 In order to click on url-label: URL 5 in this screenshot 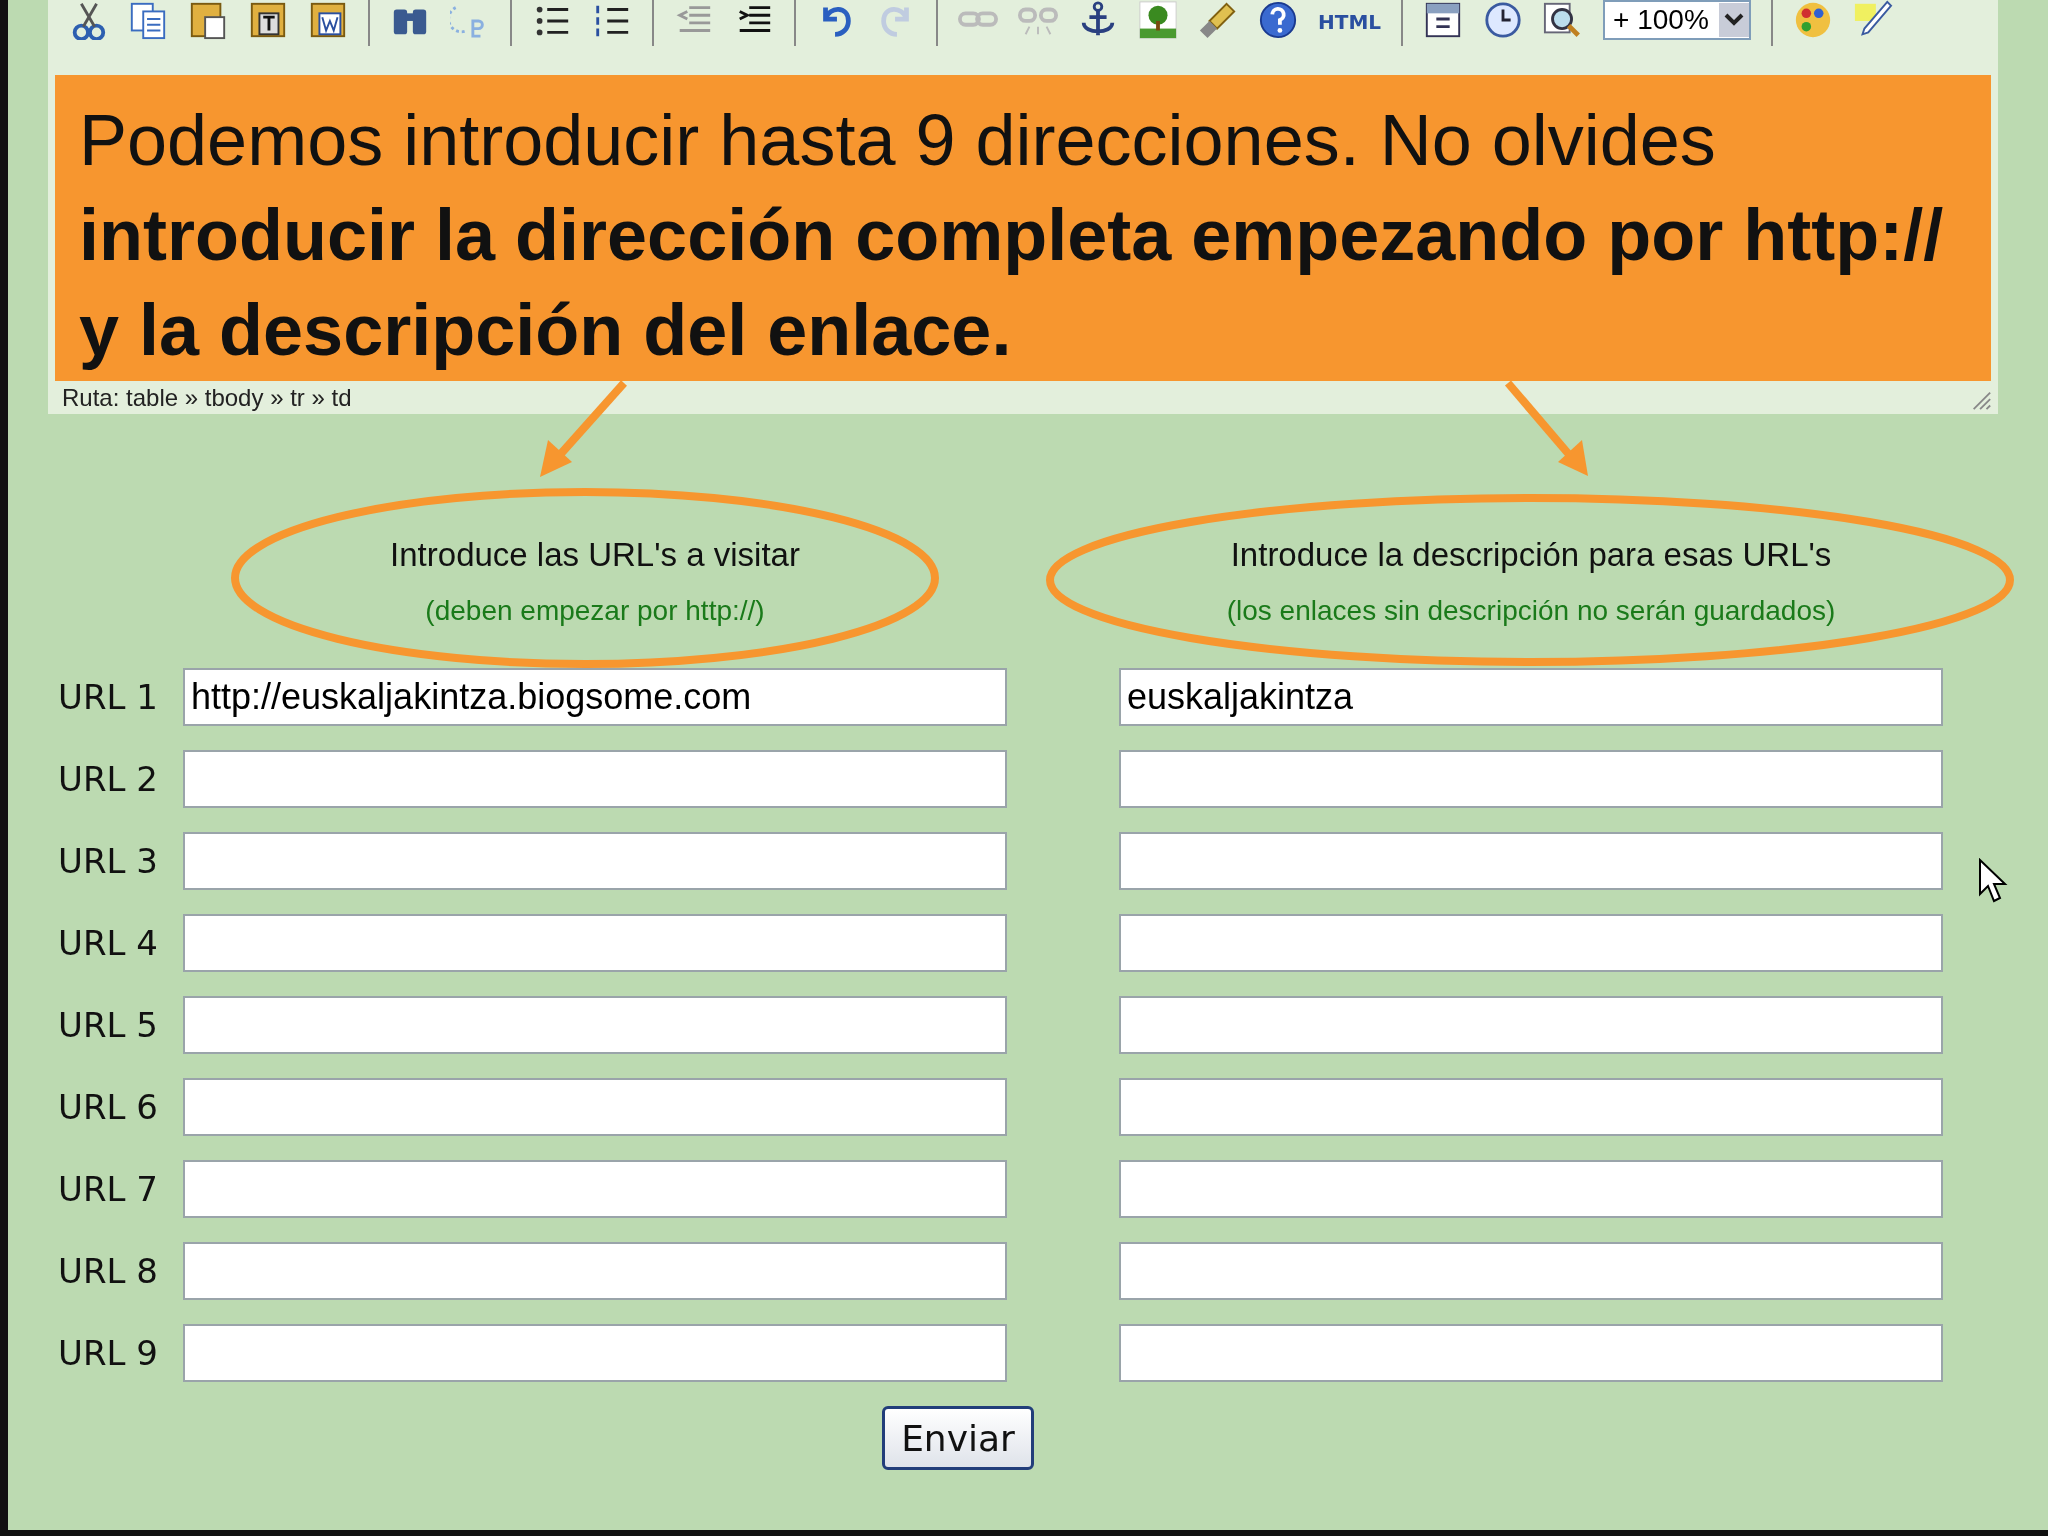, I will do `click(108, 1025)`.